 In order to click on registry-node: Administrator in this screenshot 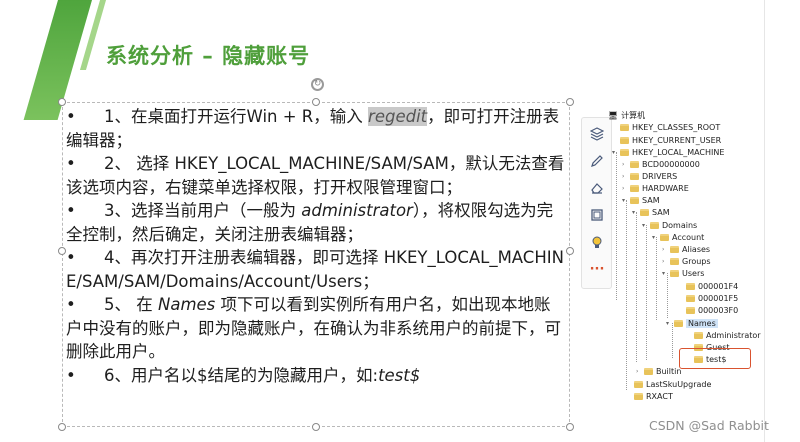, I will do `click(723, 335)`.